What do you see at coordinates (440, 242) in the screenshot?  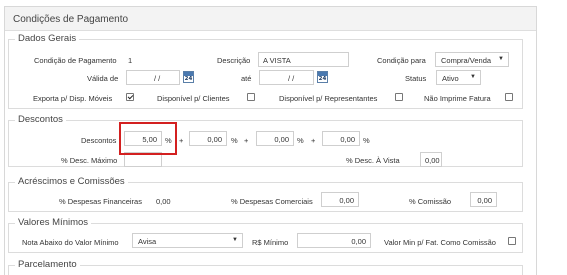 I see `valor-min-fat-label: Valor Min p/ Fat. Como Comissão` at bounding box center [440, 242].